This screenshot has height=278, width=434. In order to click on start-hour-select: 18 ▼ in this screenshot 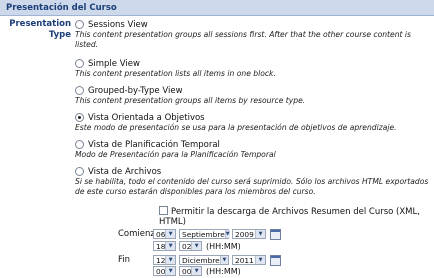, I will do `click(164, 246)`.